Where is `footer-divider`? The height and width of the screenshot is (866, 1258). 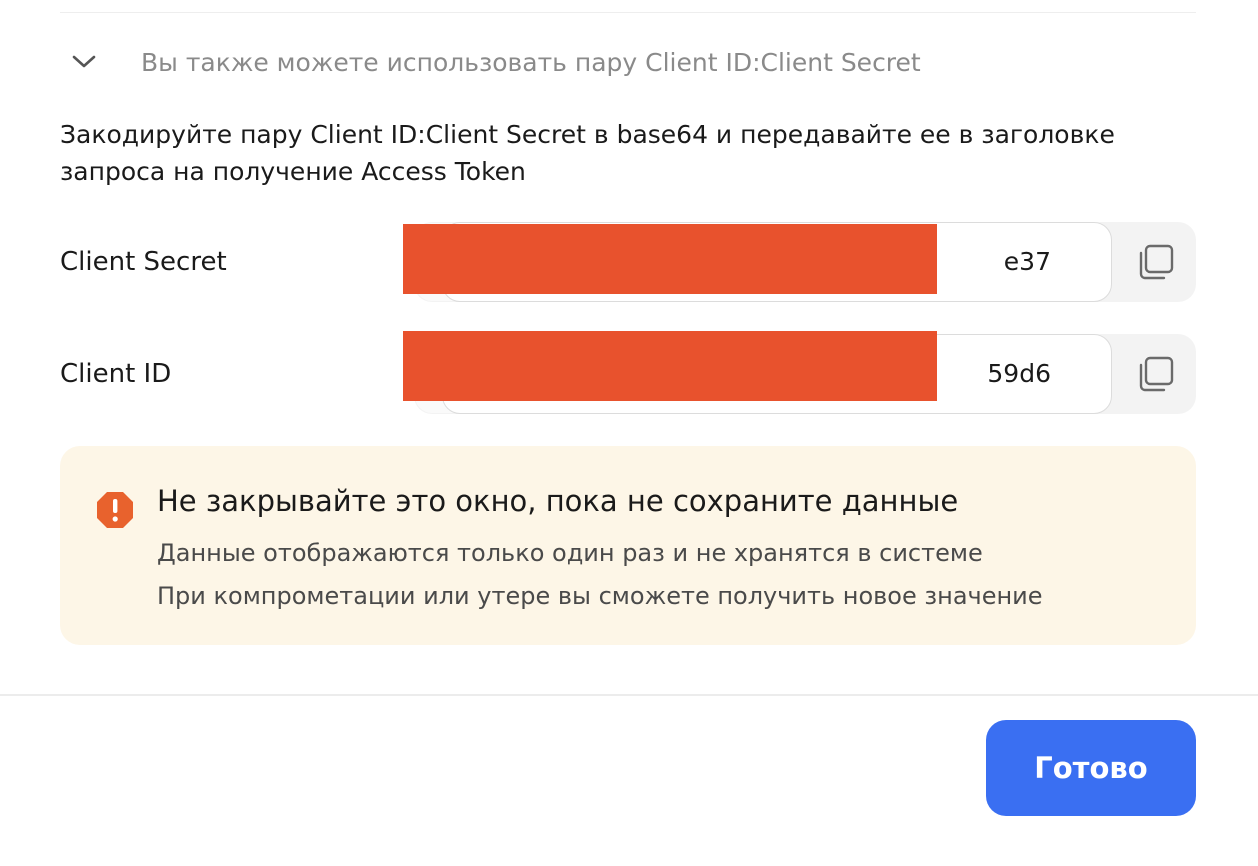 footer-divider is located at coordinates (629, 695).